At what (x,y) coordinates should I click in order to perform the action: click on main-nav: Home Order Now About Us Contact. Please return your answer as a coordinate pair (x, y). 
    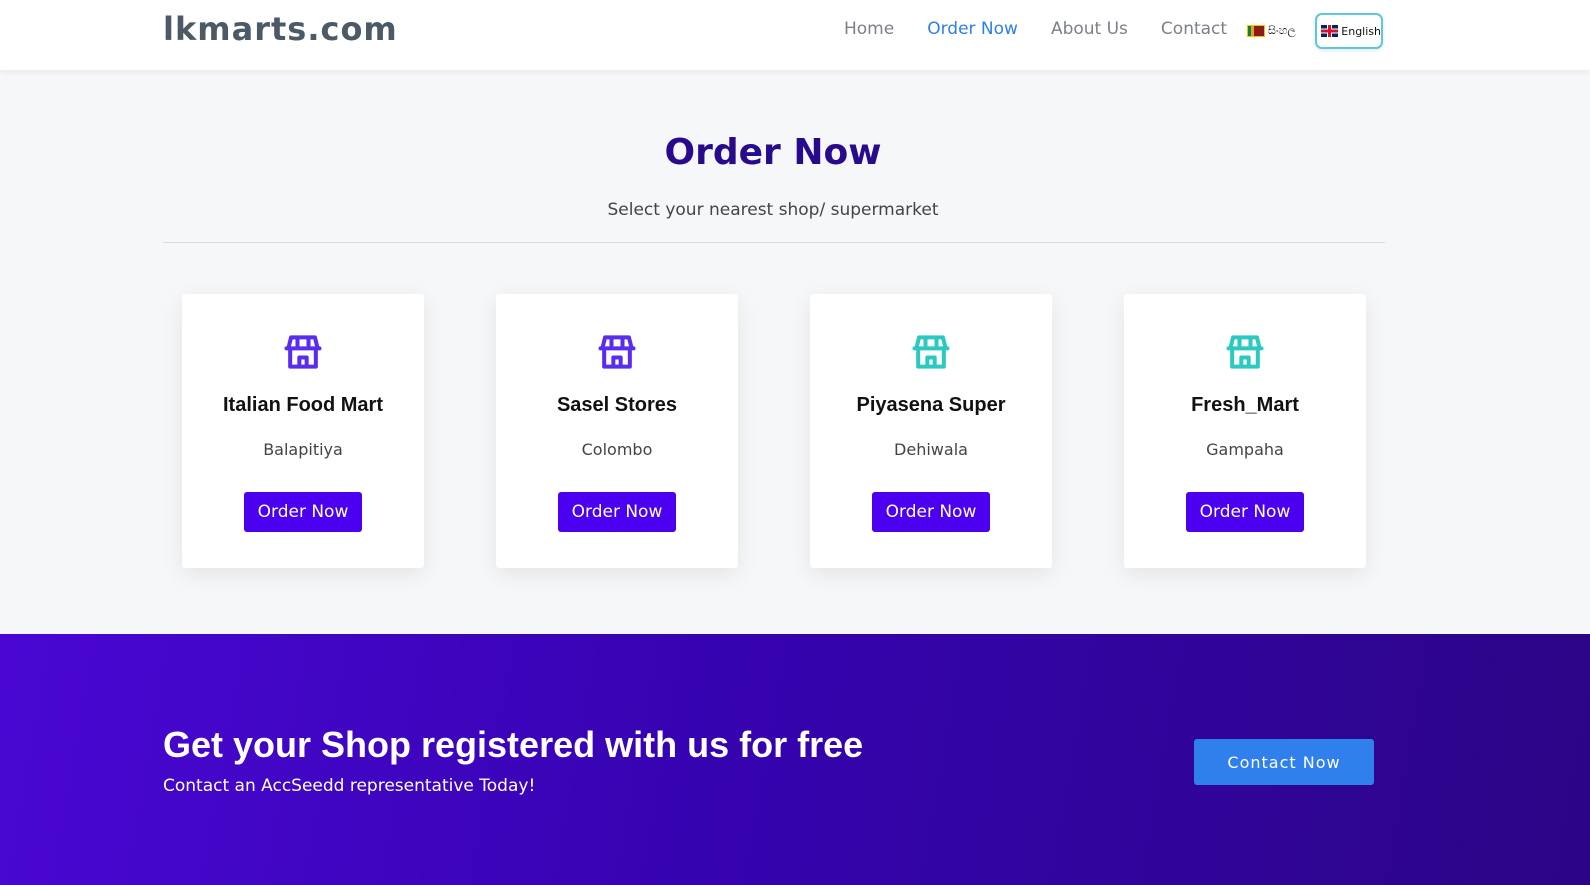
    Looking at the image, I should click on (1052, 29).